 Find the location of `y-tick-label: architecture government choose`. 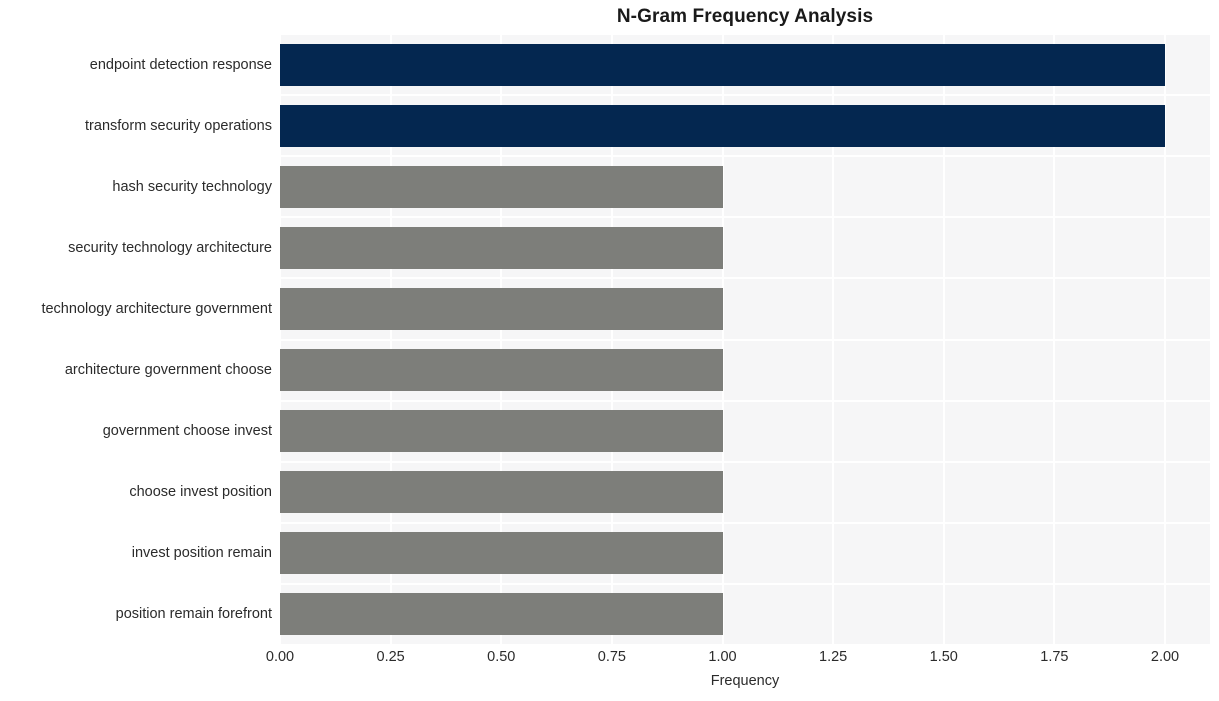

y-tick-label: architecture government choose is located at coordinates (168, 370).